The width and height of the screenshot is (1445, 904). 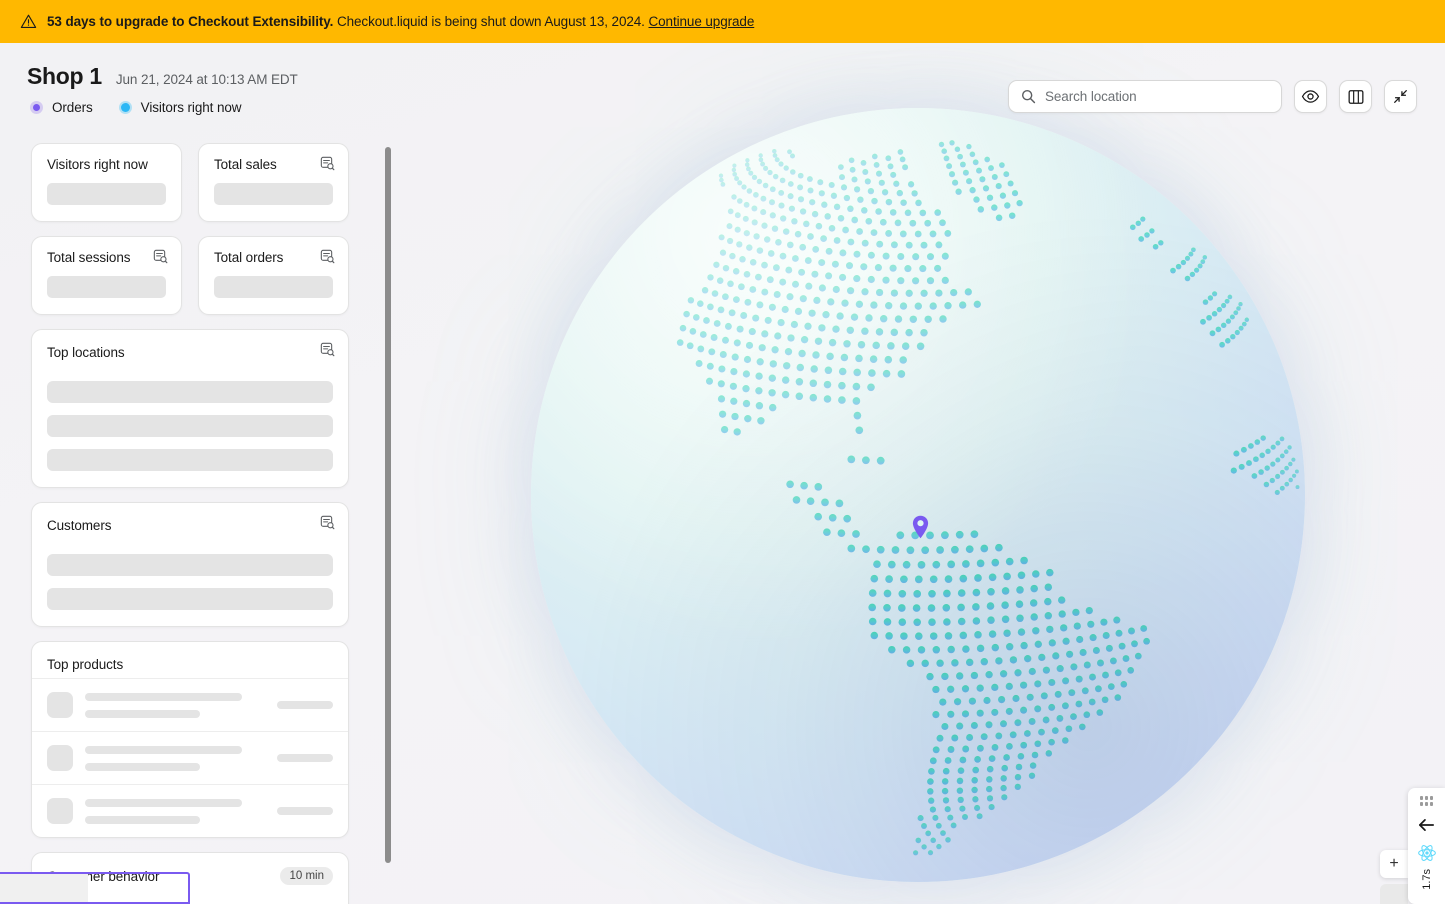 I want to click on visibility-toggle-button, so click(x=1310, y=96).